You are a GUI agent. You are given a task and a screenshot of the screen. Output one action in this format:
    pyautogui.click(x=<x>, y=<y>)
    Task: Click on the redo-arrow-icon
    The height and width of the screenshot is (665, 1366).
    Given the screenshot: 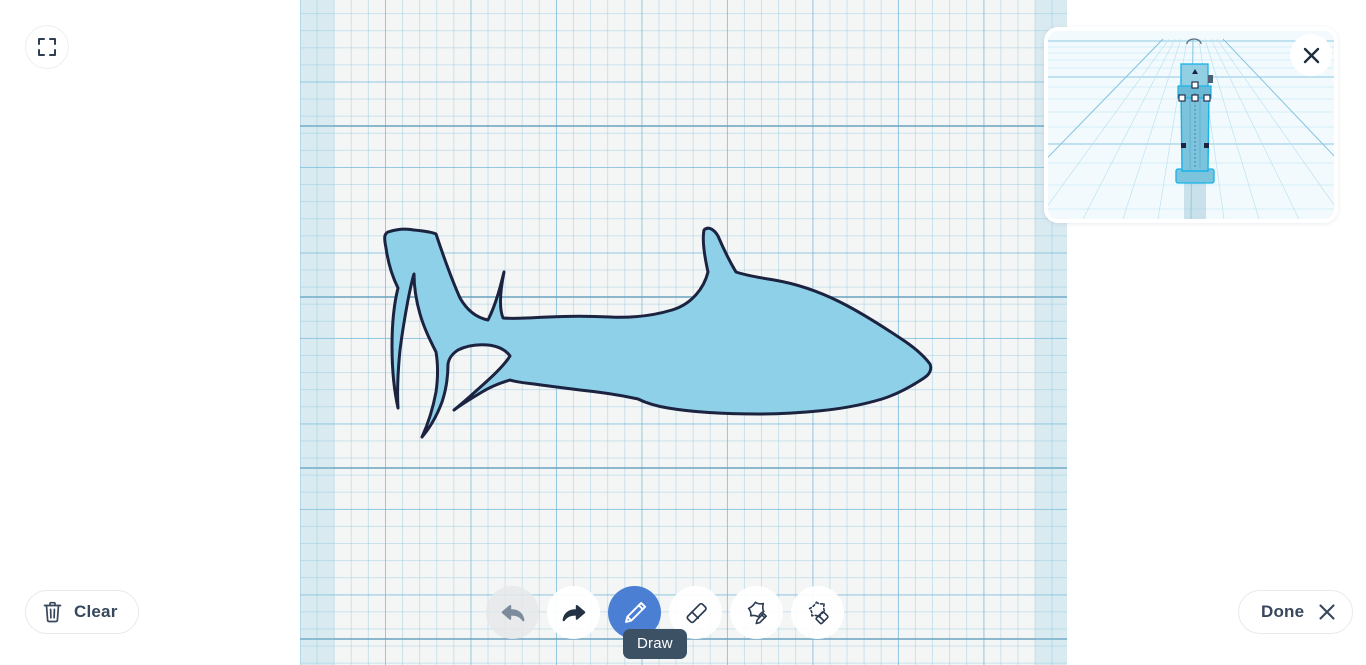 What is the action you would take?
    pyautogui.click(x=573, y=612)
    